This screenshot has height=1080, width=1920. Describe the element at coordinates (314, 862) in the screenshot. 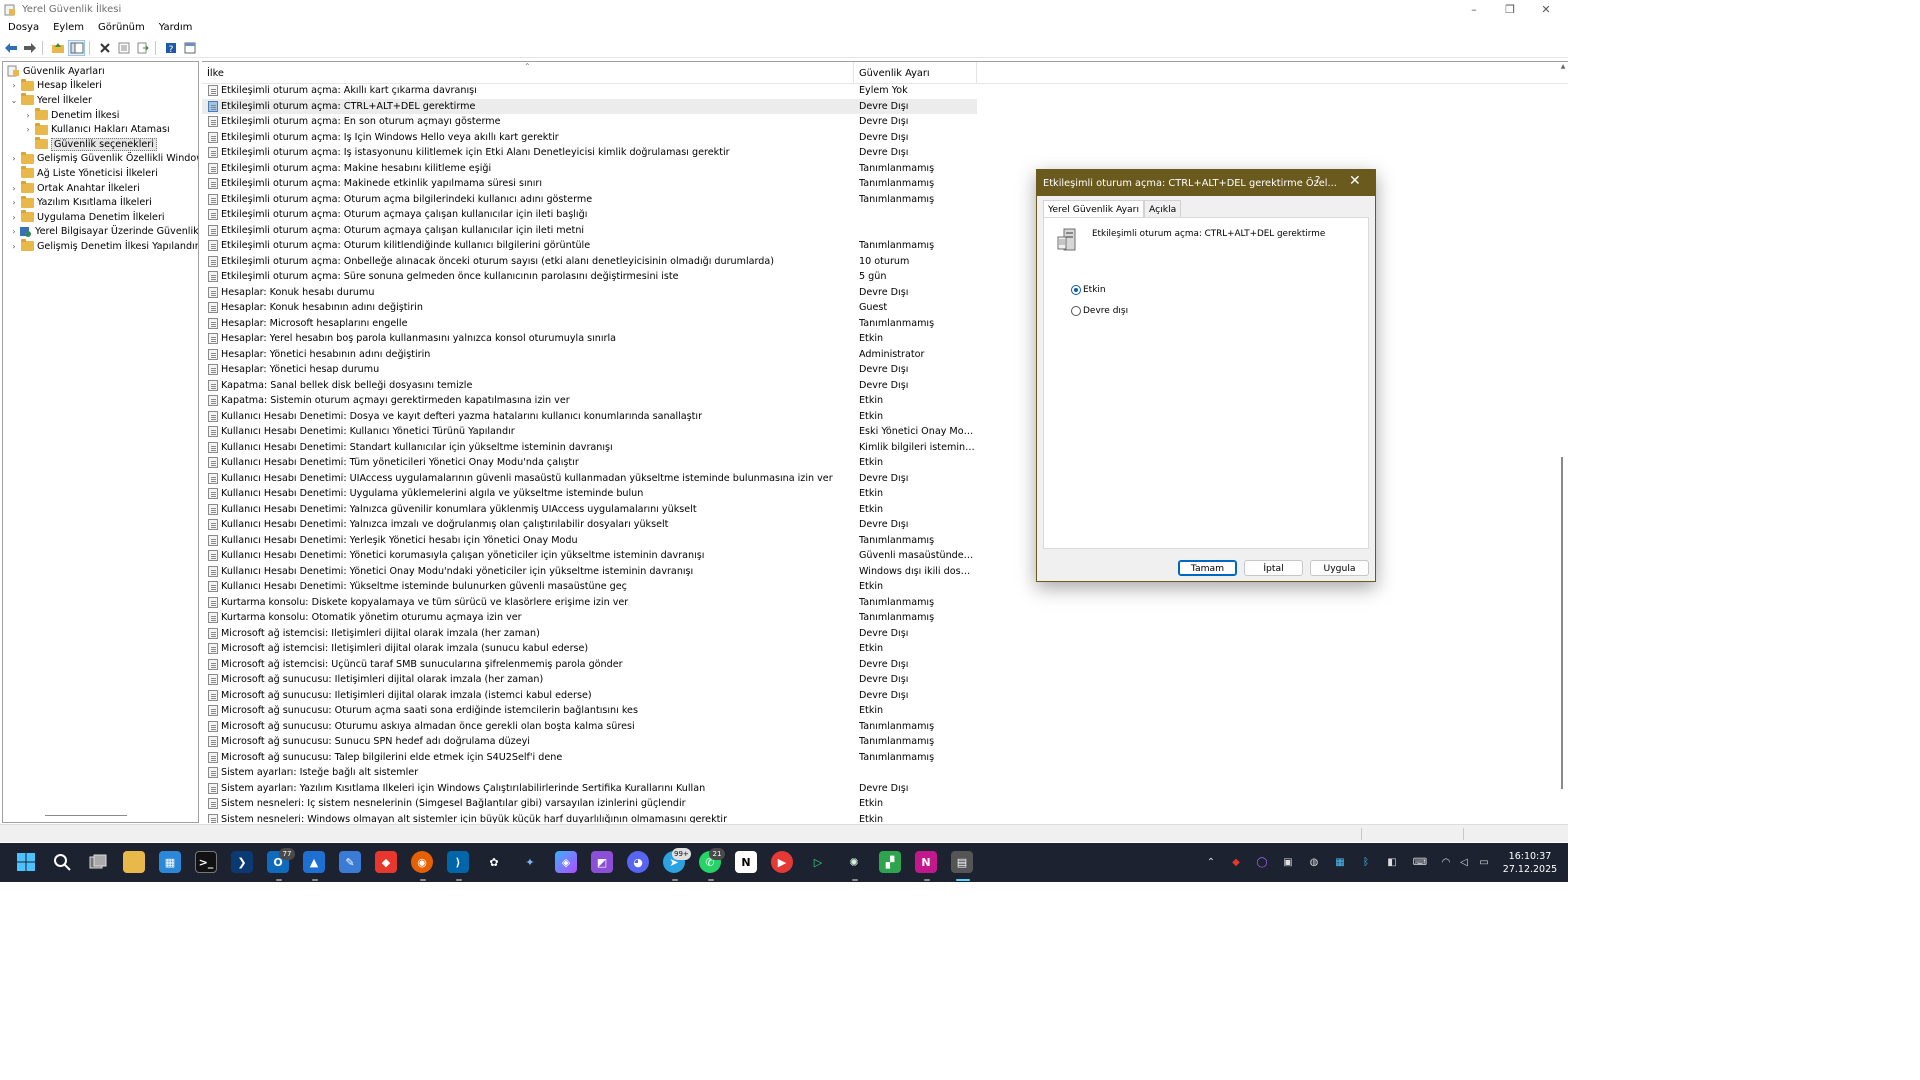

I see `photos-icon: ▲` at that location.